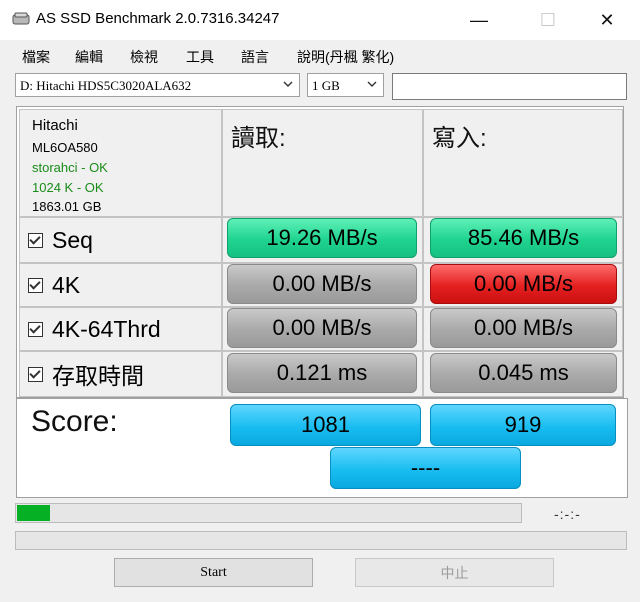  What do you see at coordinates (459, 138) in the screenshot?
I see `write-header: 寫入:` at bounding box center [459, 138].